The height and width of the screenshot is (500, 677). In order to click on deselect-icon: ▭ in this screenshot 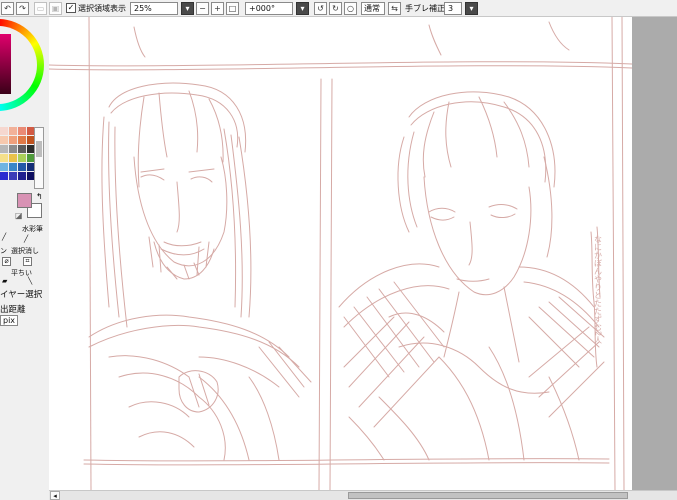, I will do `click(40, 8)`.